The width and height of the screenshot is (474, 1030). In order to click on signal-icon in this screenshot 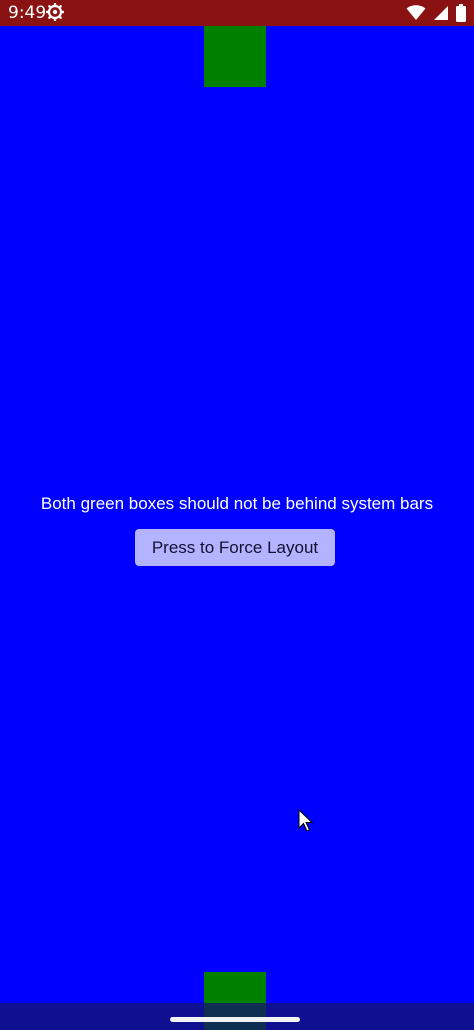, I will do `click(441, 13)`.